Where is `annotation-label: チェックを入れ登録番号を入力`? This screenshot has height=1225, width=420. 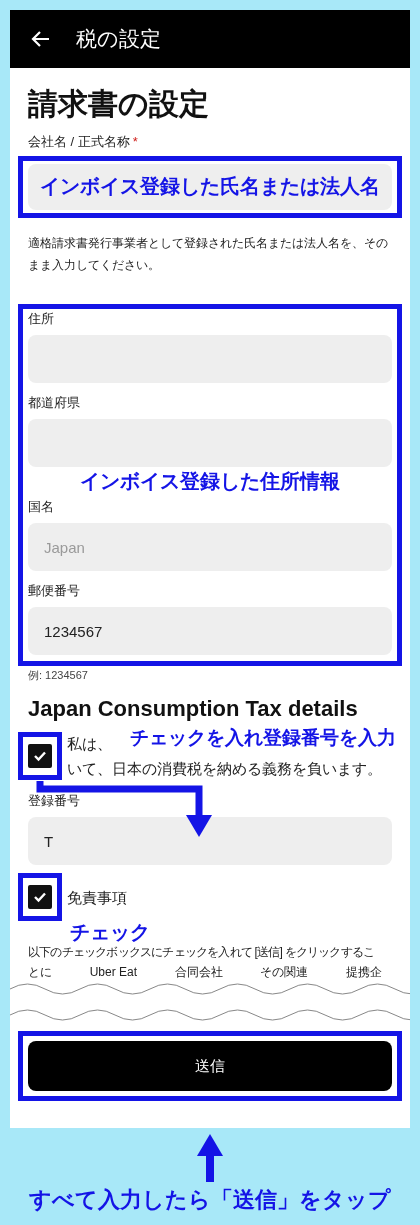 annotation-label: チェックを入れ登録番号を入力 is located at coordinates (263, 738).